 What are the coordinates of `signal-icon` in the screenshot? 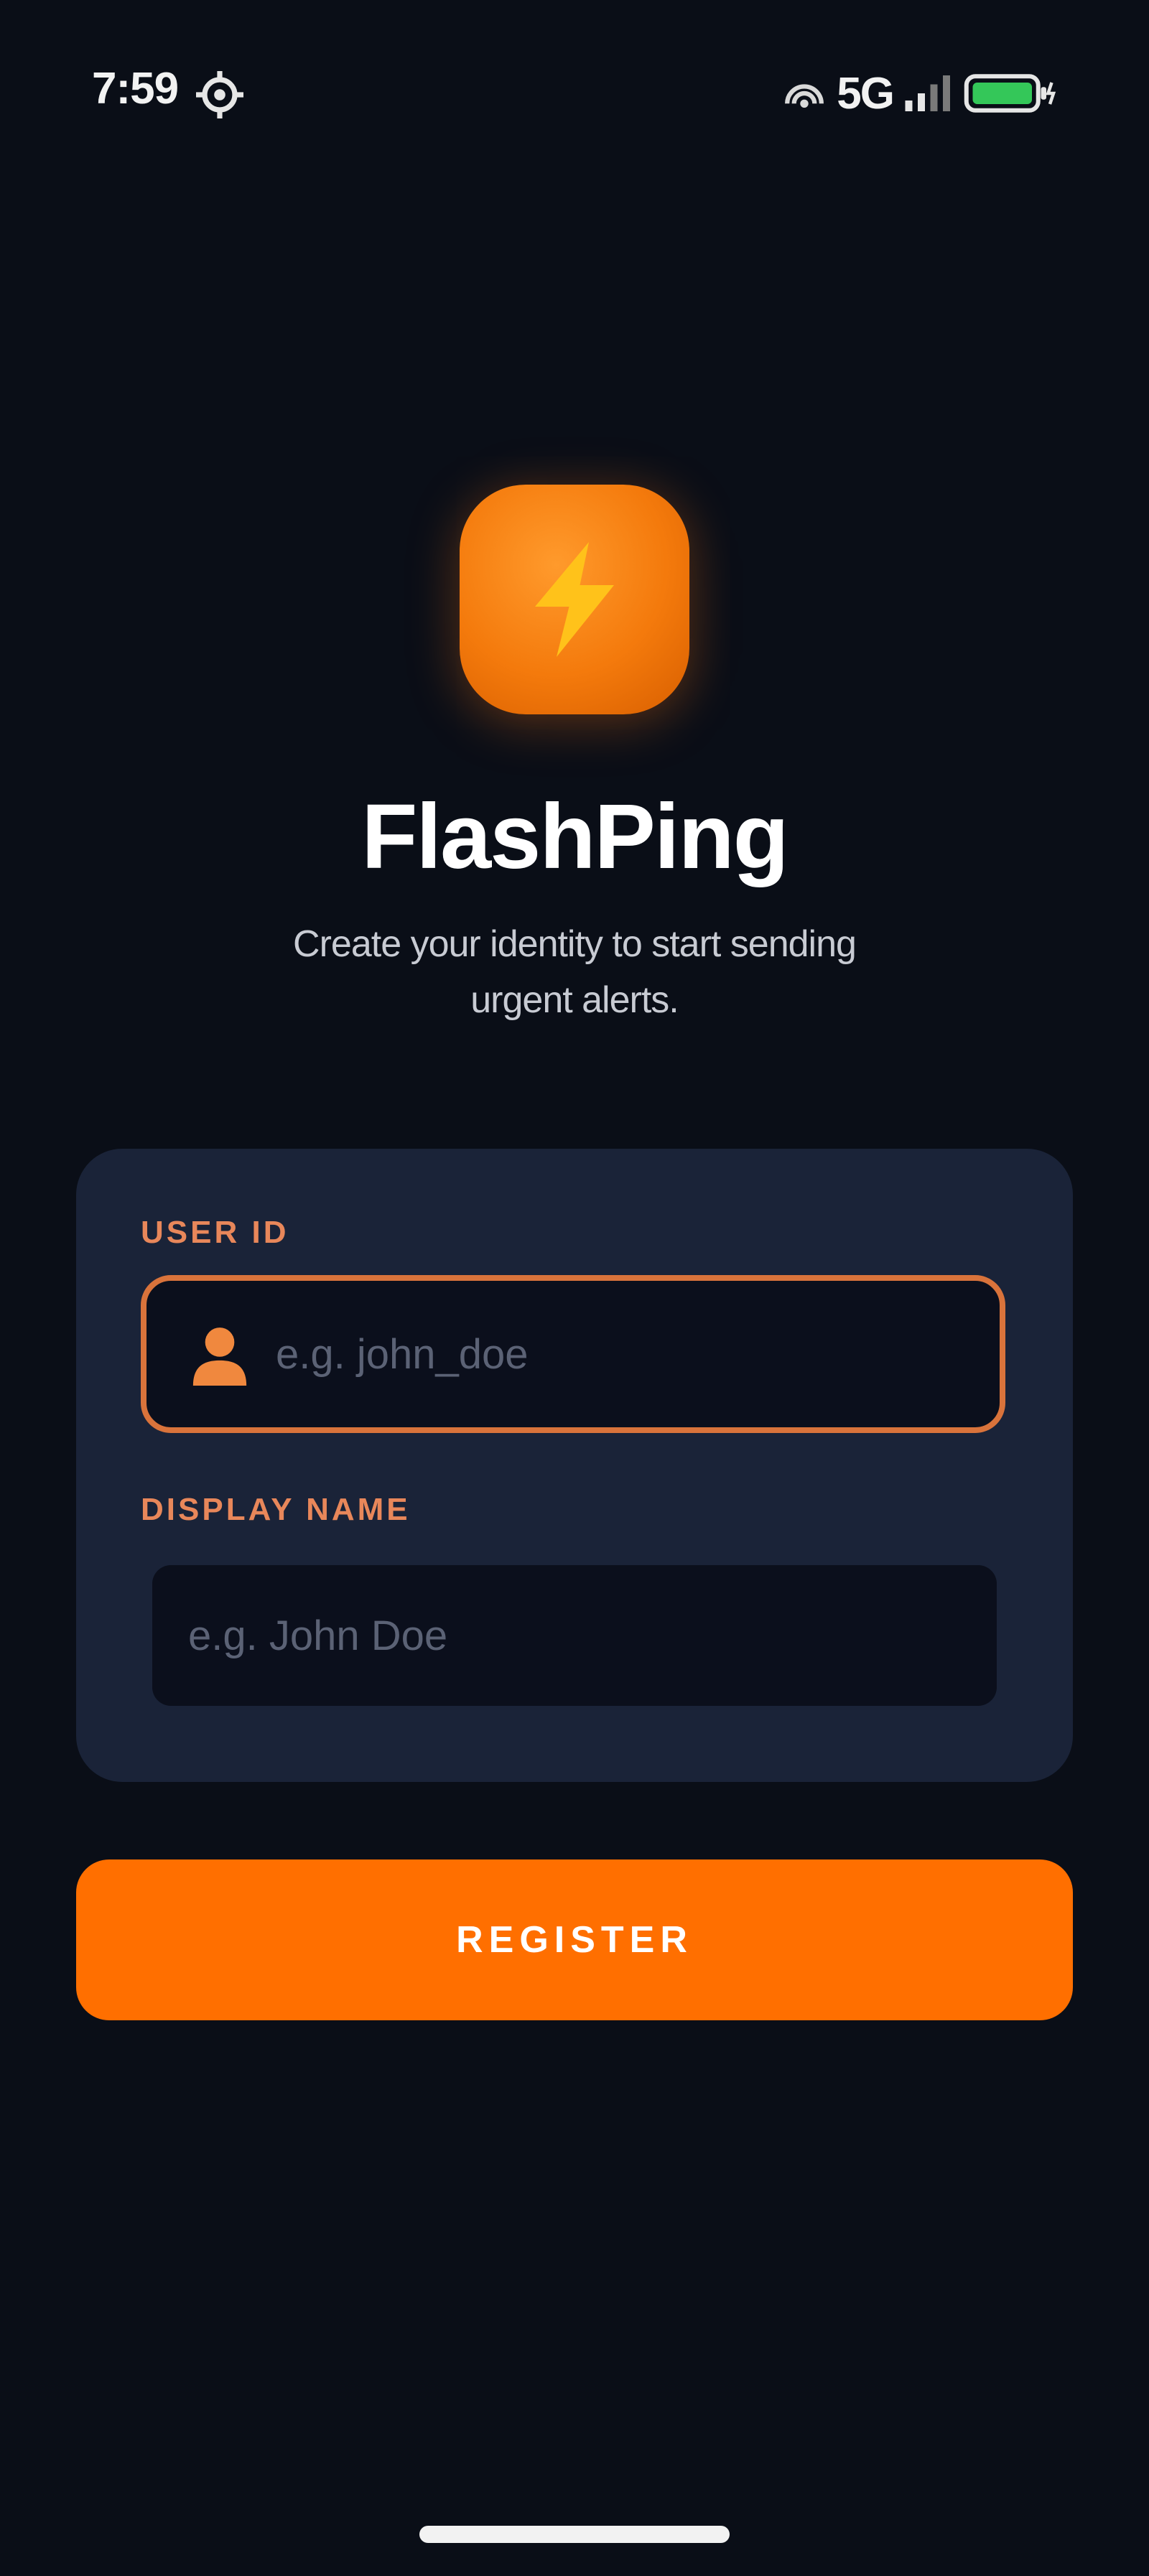 It's located at (927, 93).